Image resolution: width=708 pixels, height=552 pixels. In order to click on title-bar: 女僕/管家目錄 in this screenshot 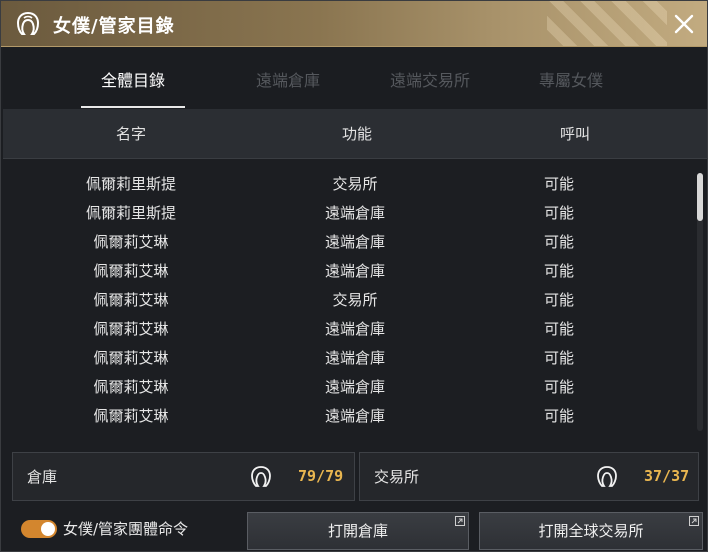, I will do `click(354, 24)`.